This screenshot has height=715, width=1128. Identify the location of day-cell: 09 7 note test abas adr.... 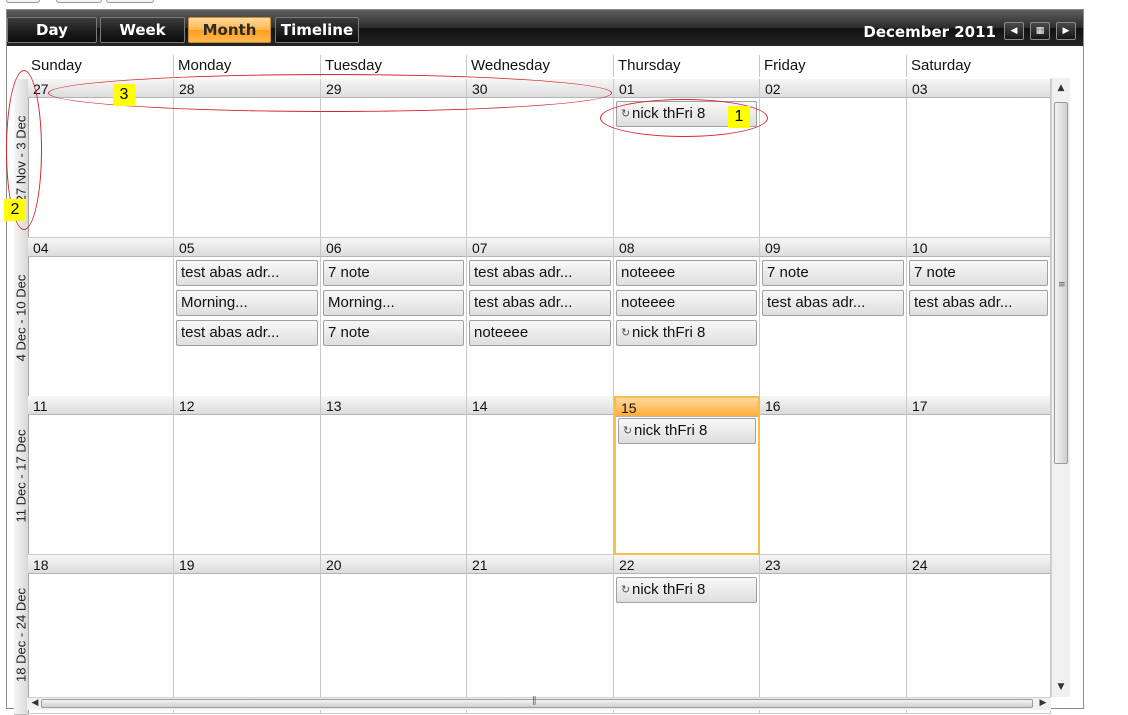
(833, 317).